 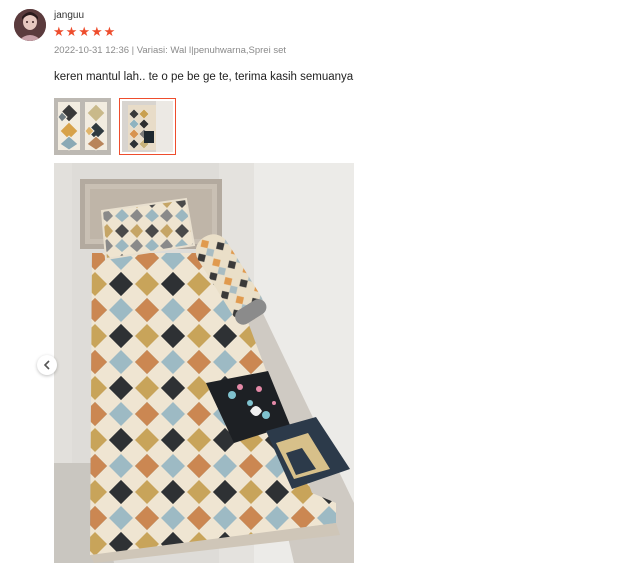 I want to click on reviewer-username: janguu, so click(x=69, y=15).